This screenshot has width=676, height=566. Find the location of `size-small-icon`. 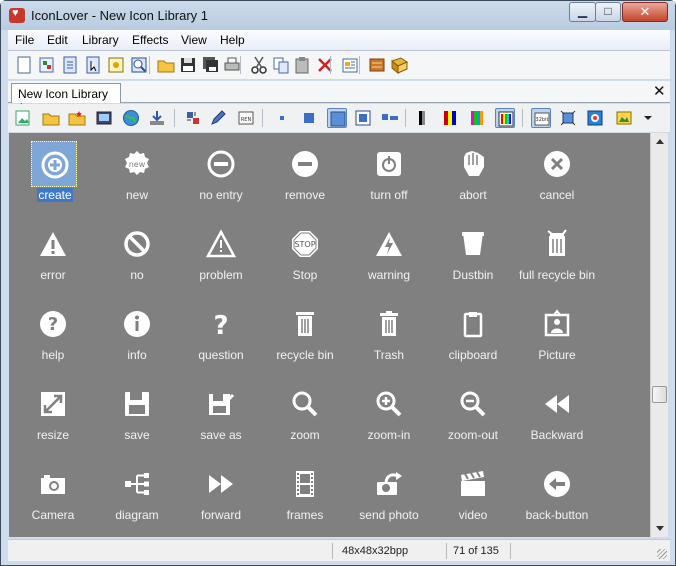

size-small-icon is located at coordinates (282, 118).